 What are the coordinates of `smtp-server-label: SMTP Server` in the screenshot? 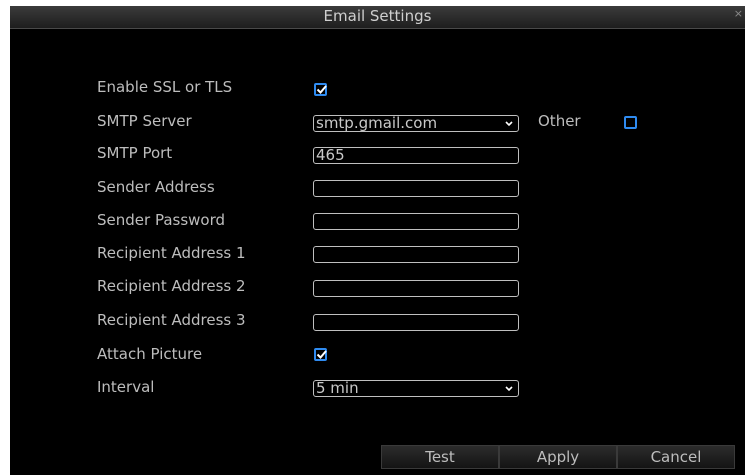 It's located at (144, 121).